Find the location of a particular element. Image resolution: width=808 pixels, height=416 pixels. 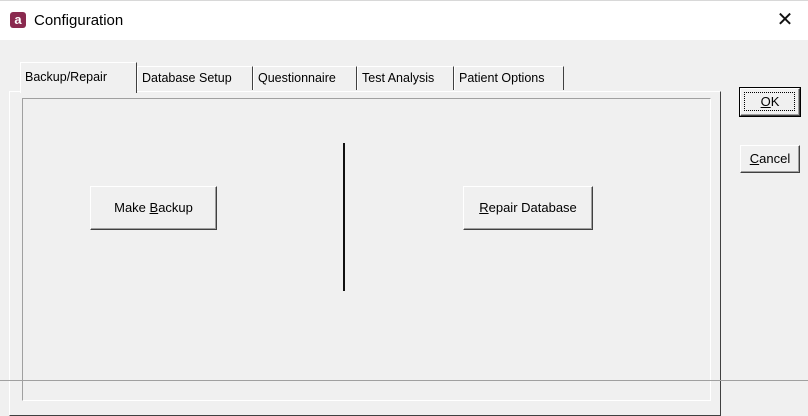

tab-test-analysis: Test Analysis is located at coordinates (405, 78).